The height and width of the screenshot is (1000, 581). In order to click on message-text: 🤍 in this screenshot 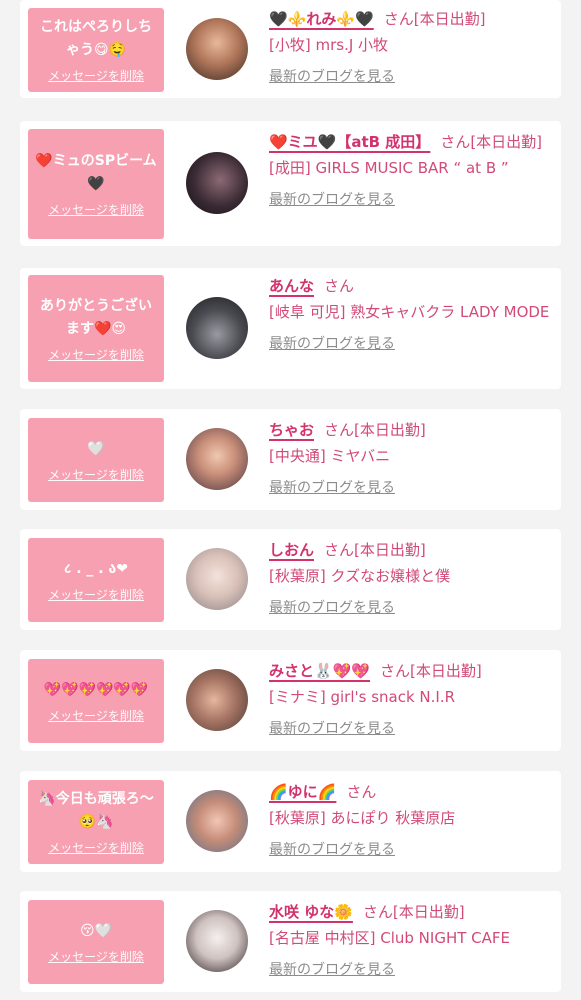, I will do `click(96, 448)`.